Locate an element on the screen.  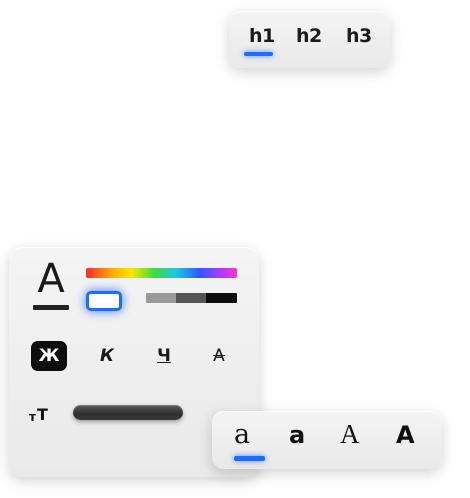
font-family-picker: a a A A is located at coordinates (327, 440).